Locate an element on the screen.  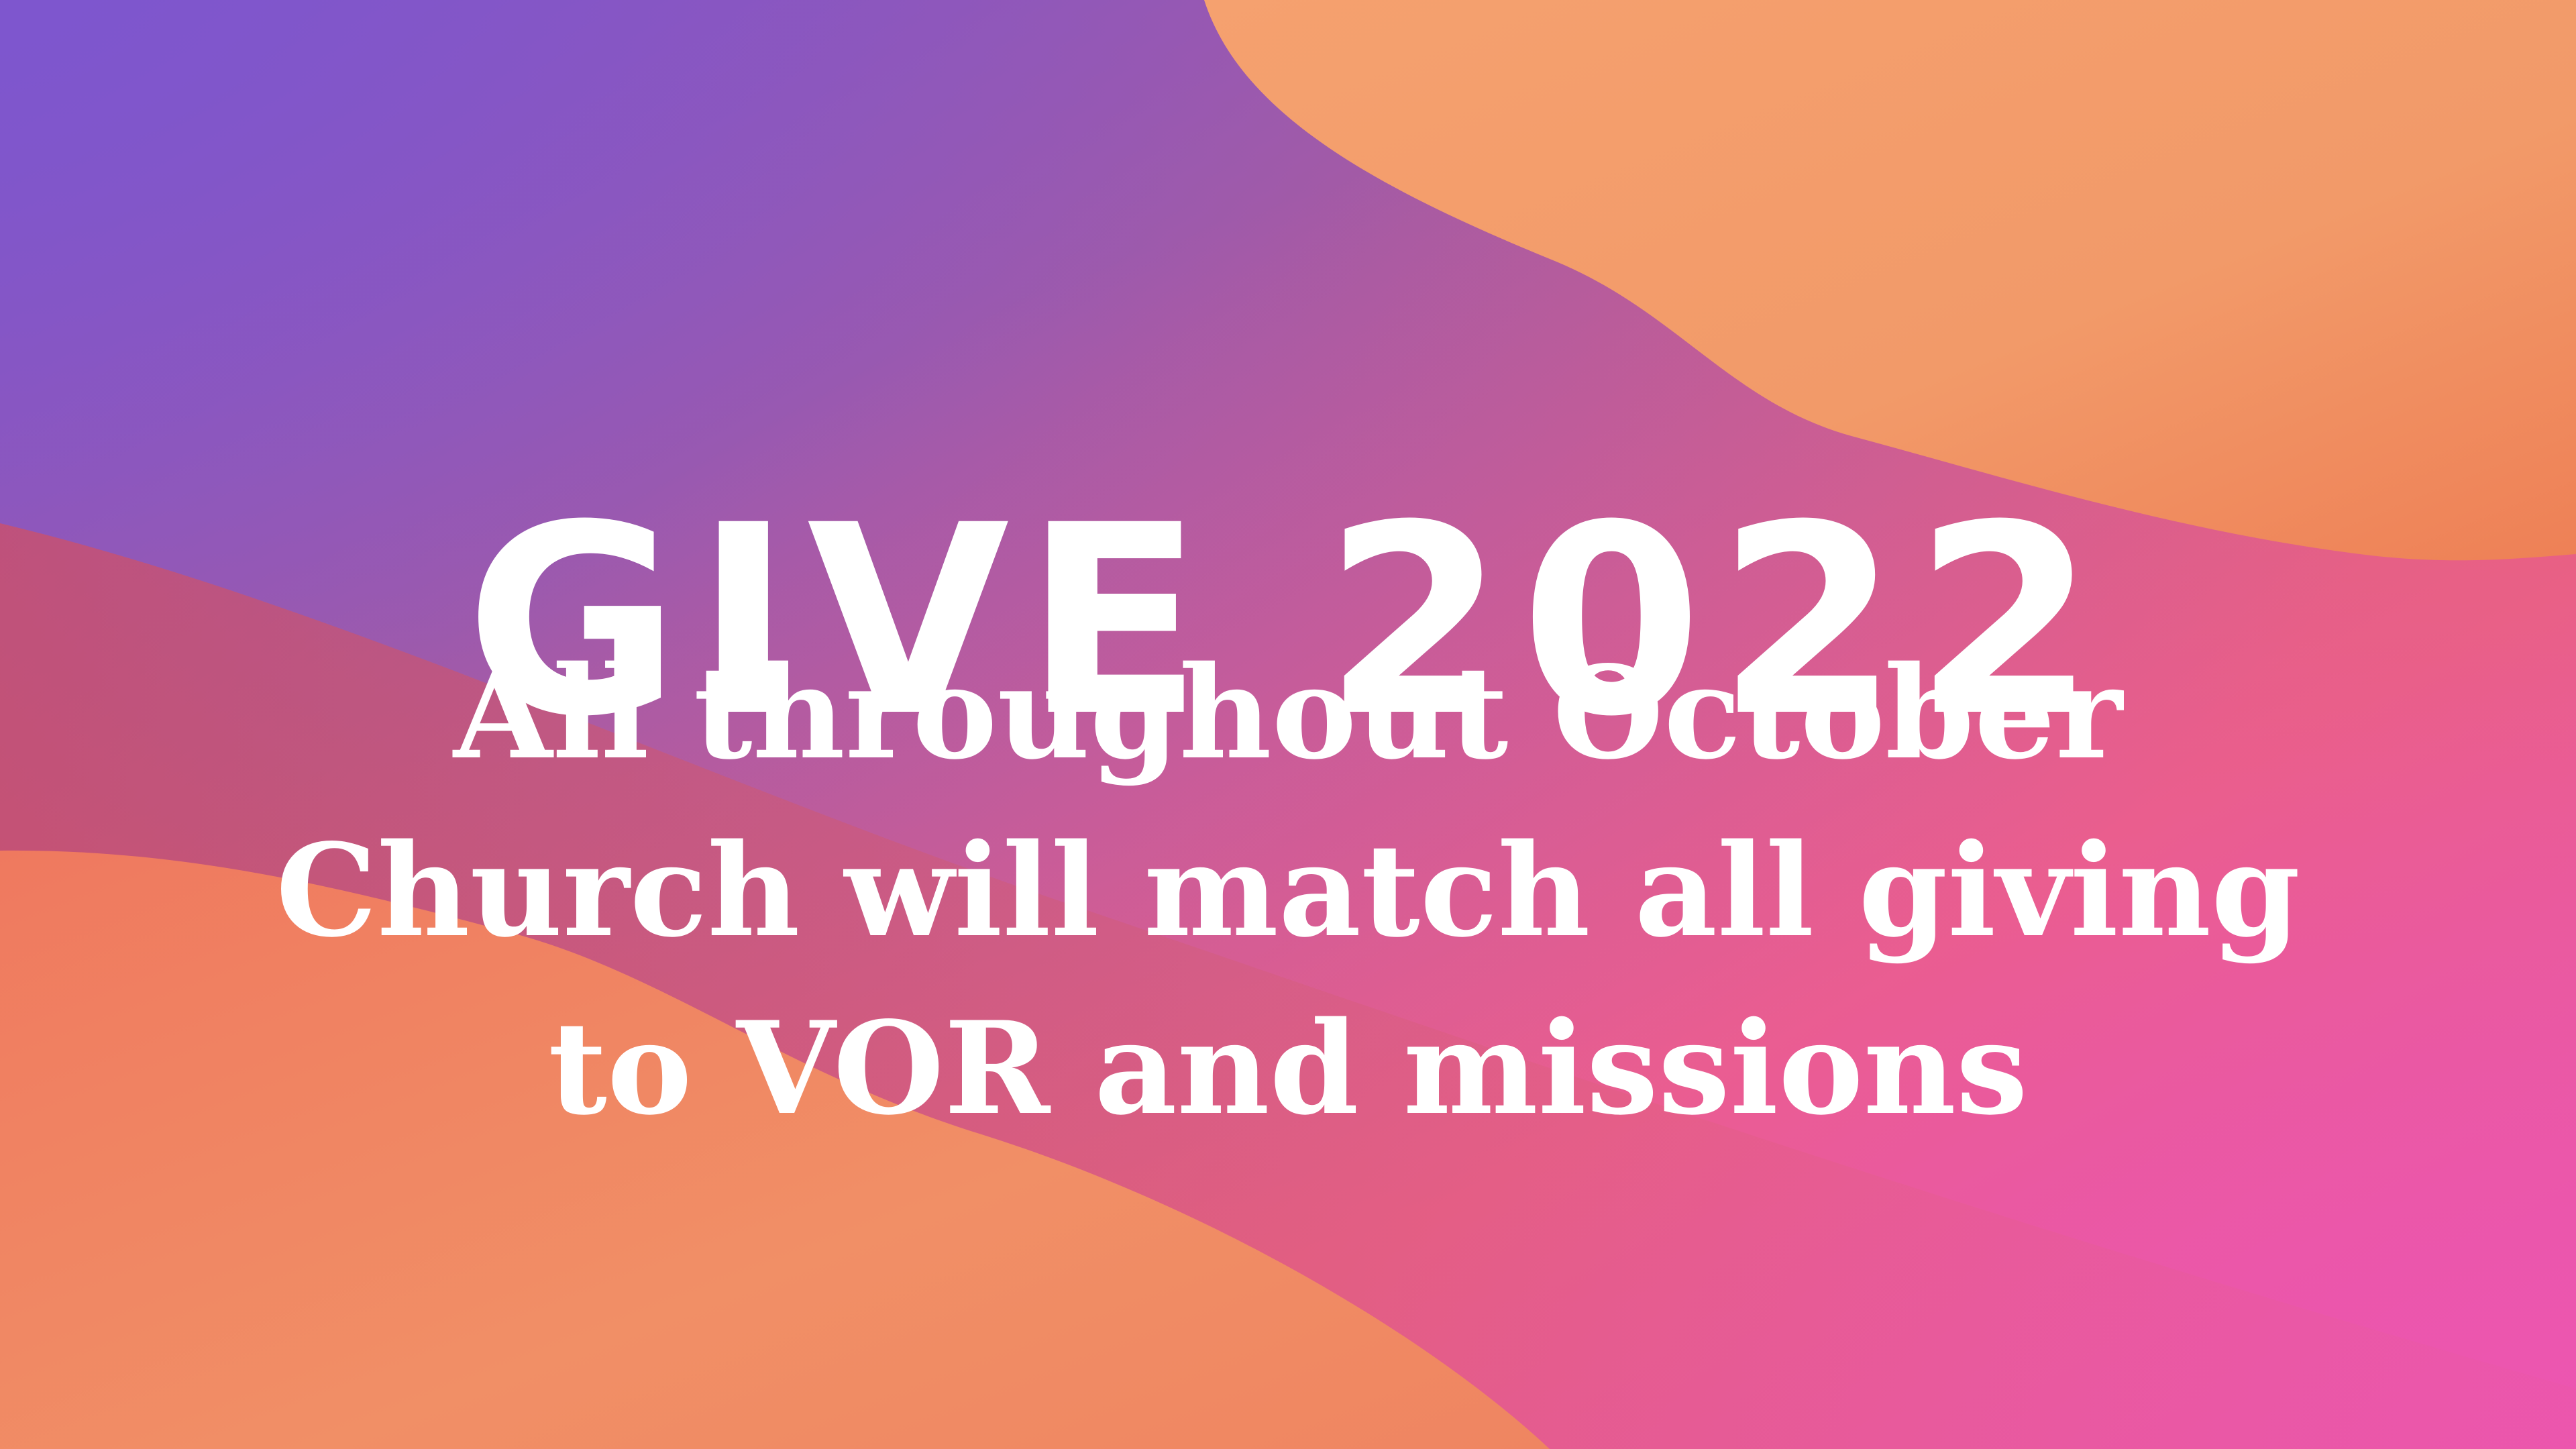
message-line-october: All throughout October is located at coordinates (1288, 713).